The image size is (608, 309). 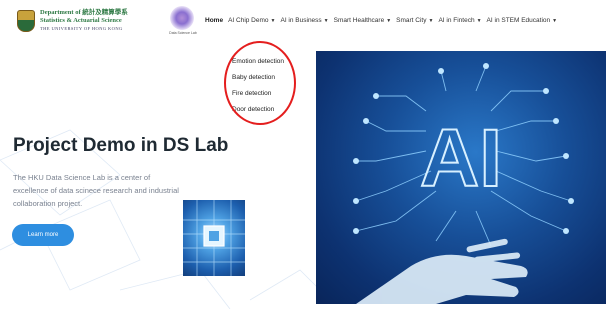 I want to click on ai-chip-image, so click(x=214, y=238).